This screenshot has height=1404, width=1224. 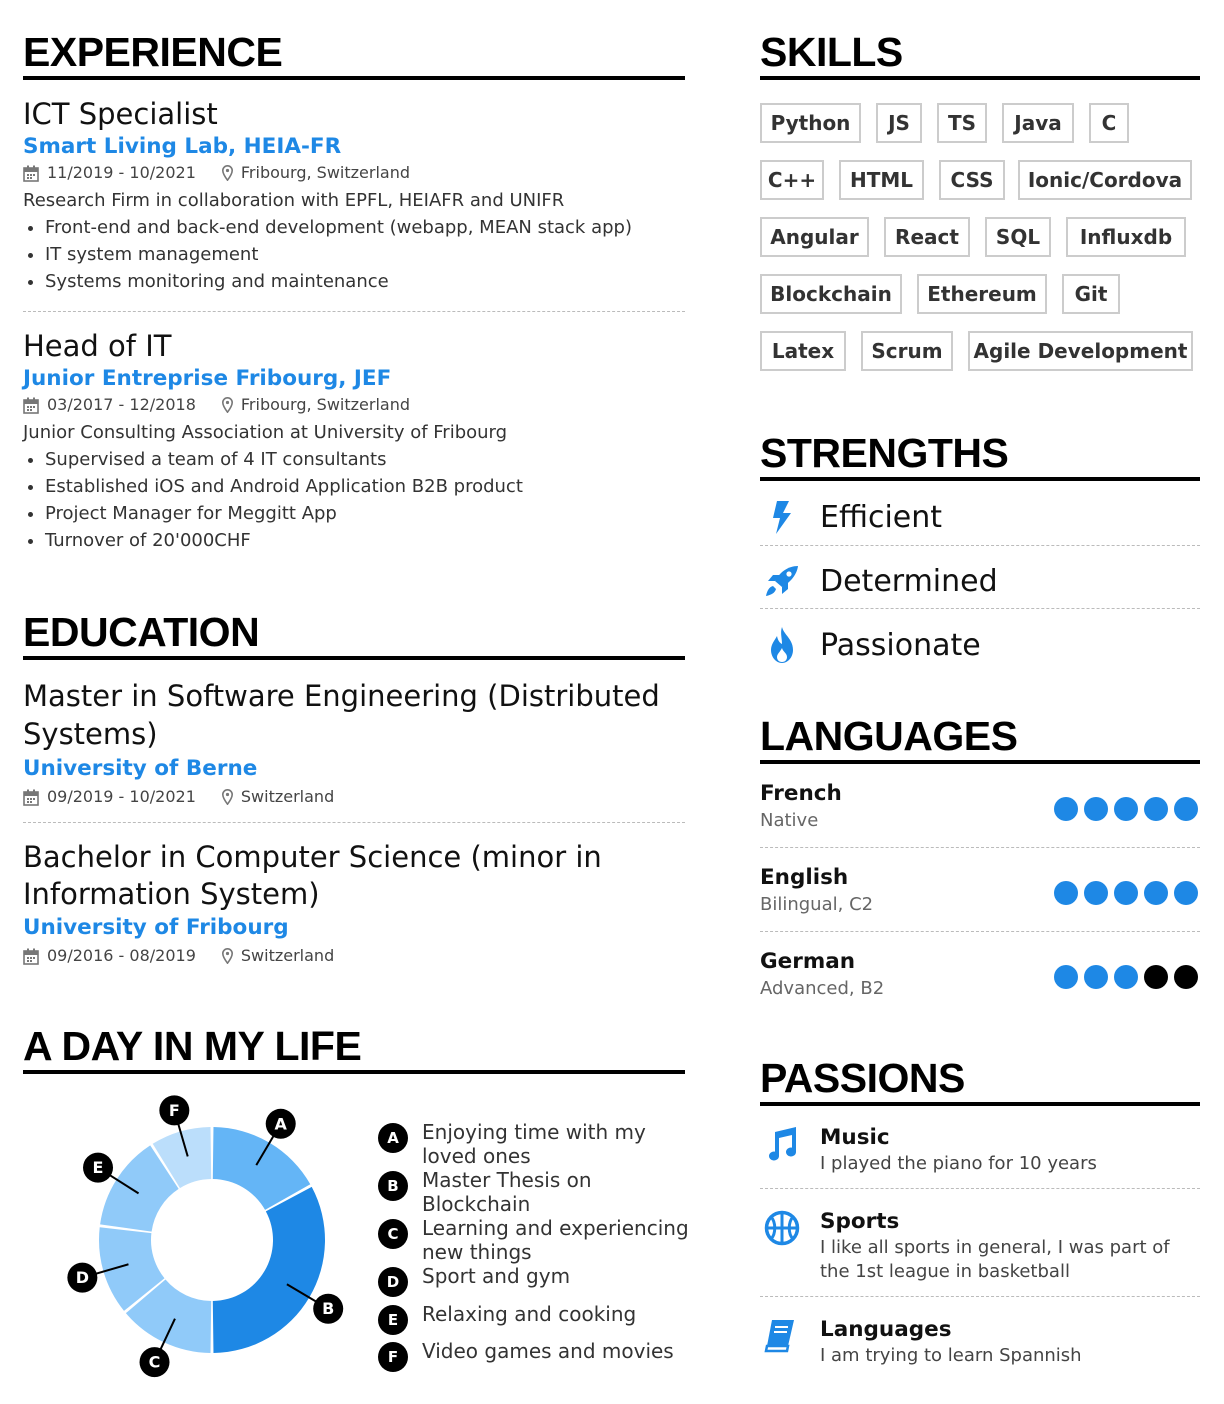 What do you see at coordinates (980, 978) in the screenshot?
I see `language-item: German Advanced, B2` at bounding box center [980, 978].